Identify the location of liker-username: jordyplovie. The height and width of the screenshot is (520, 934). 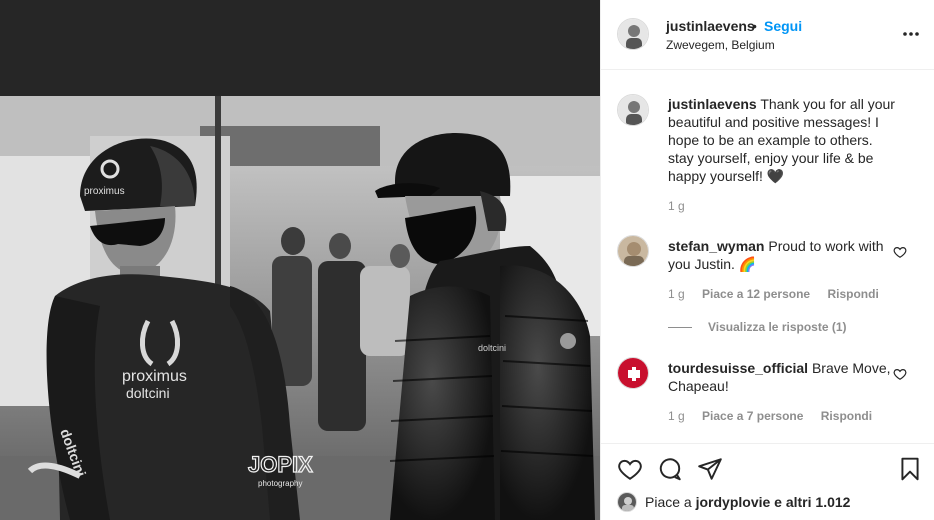
(733, 502).